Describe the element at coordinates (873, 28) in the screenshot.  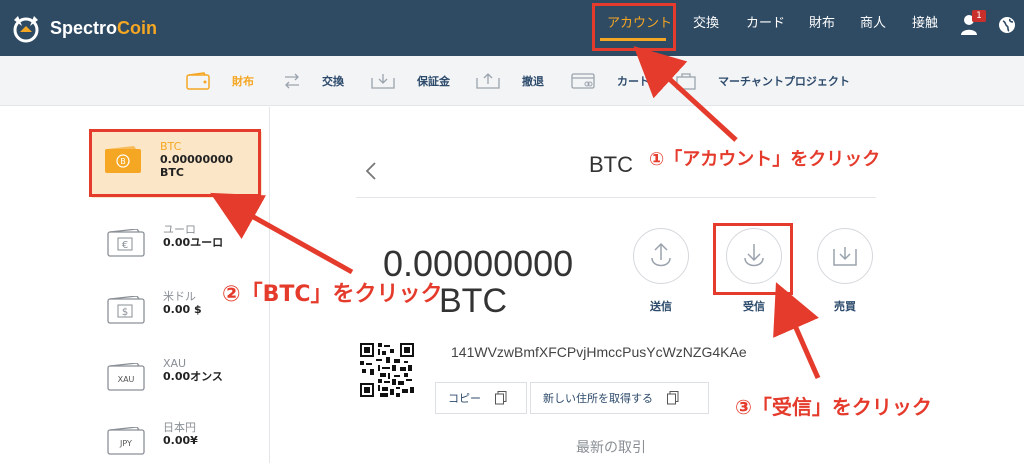
I see `topnav-merchant: 商人` at that location.